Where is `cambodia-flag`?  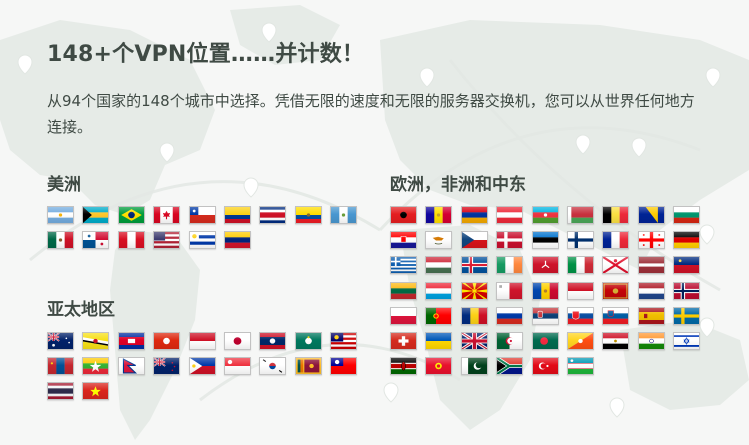 cambodia-flag is located at coordinates (131, 341).